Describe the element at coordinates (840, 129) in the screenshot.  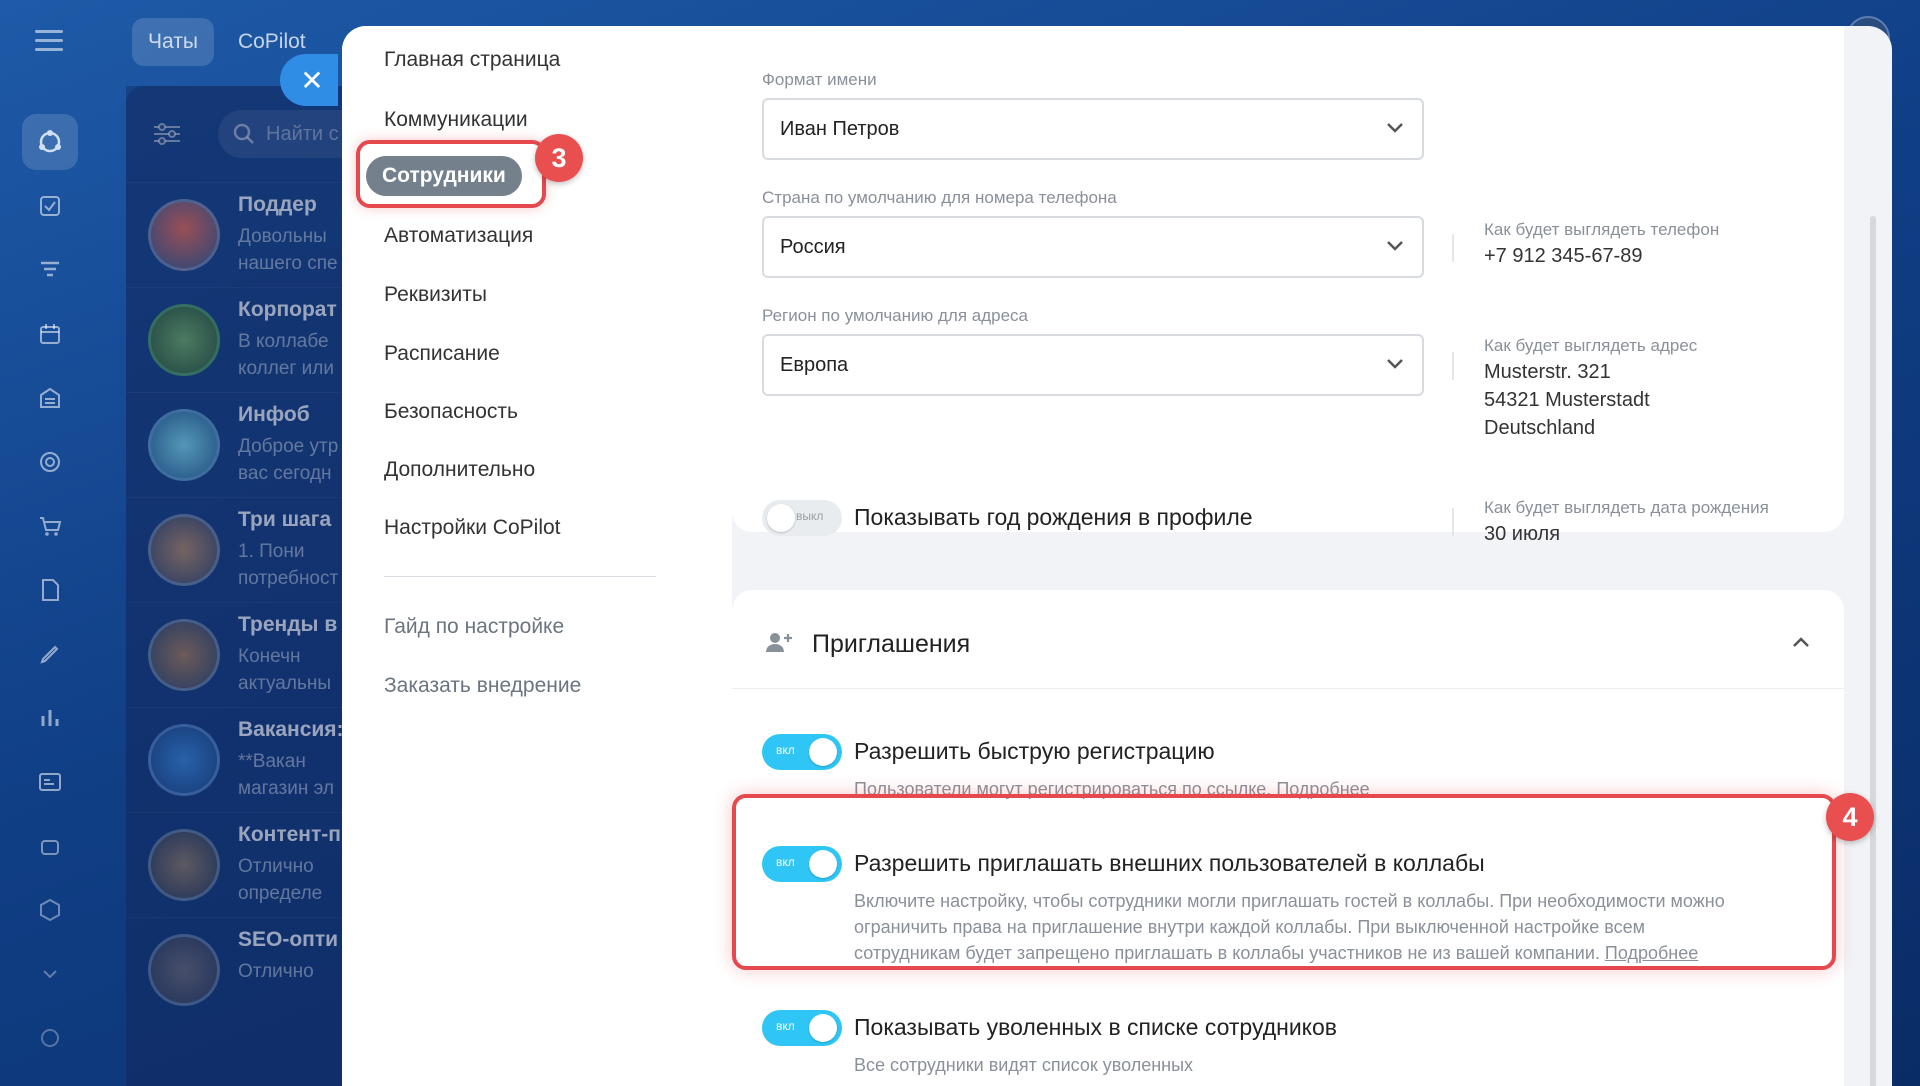
I see `name-format-value: Иван Петров` at that location.